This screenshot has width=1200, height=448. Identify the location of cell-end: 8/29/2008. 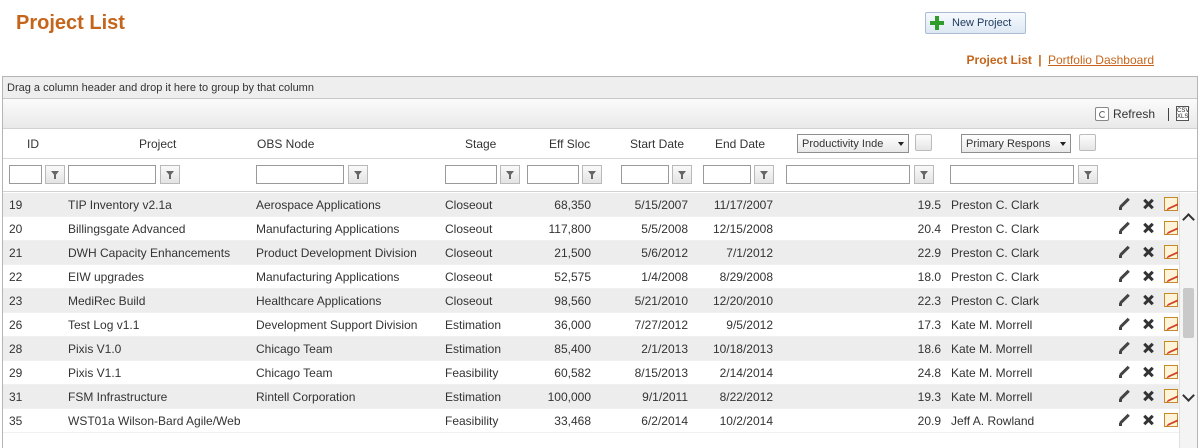
(746, 277).